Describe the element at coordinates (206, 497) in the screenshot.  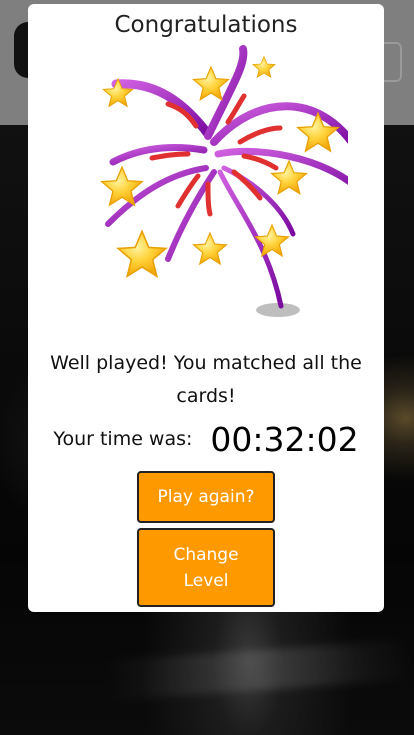
I see `play-again-button: Play again?` at that location.